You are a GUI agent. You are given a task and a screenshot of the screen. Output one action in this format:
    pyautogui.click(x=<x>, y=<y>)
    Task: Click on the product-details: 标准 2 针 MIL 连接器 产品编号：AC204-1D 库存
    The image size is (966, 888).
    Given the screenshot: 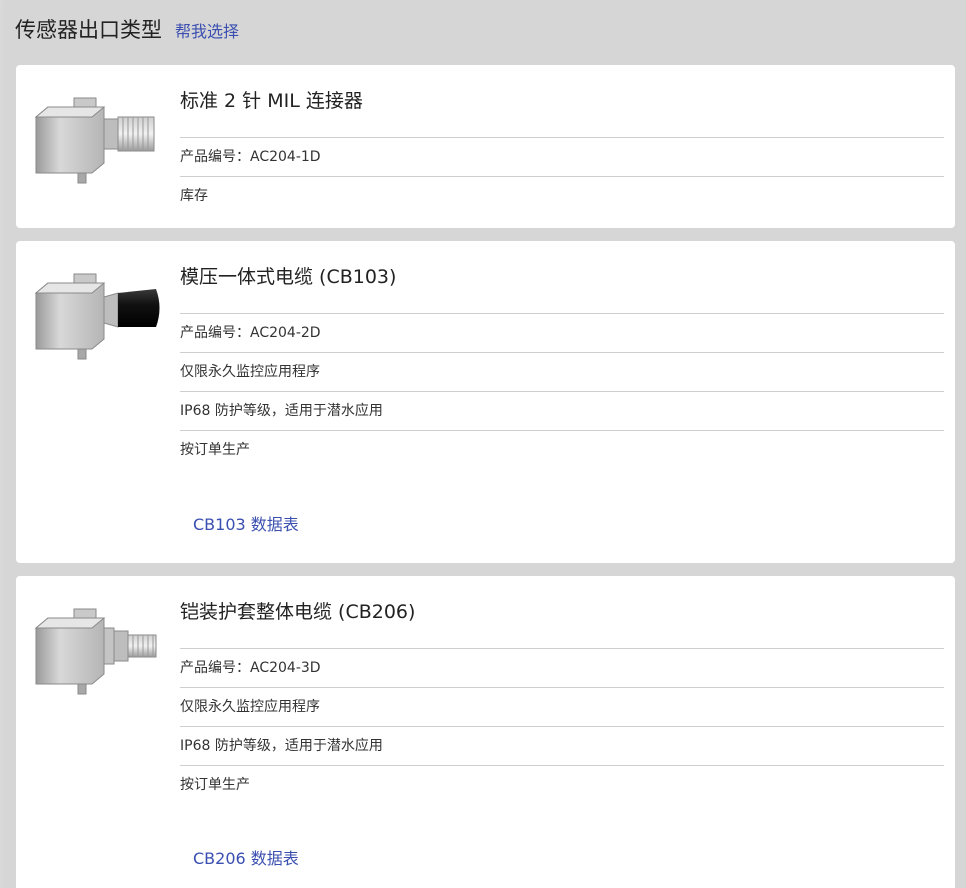 What is the action you would take?
    pyautogui.click(x=562, y=140)
    